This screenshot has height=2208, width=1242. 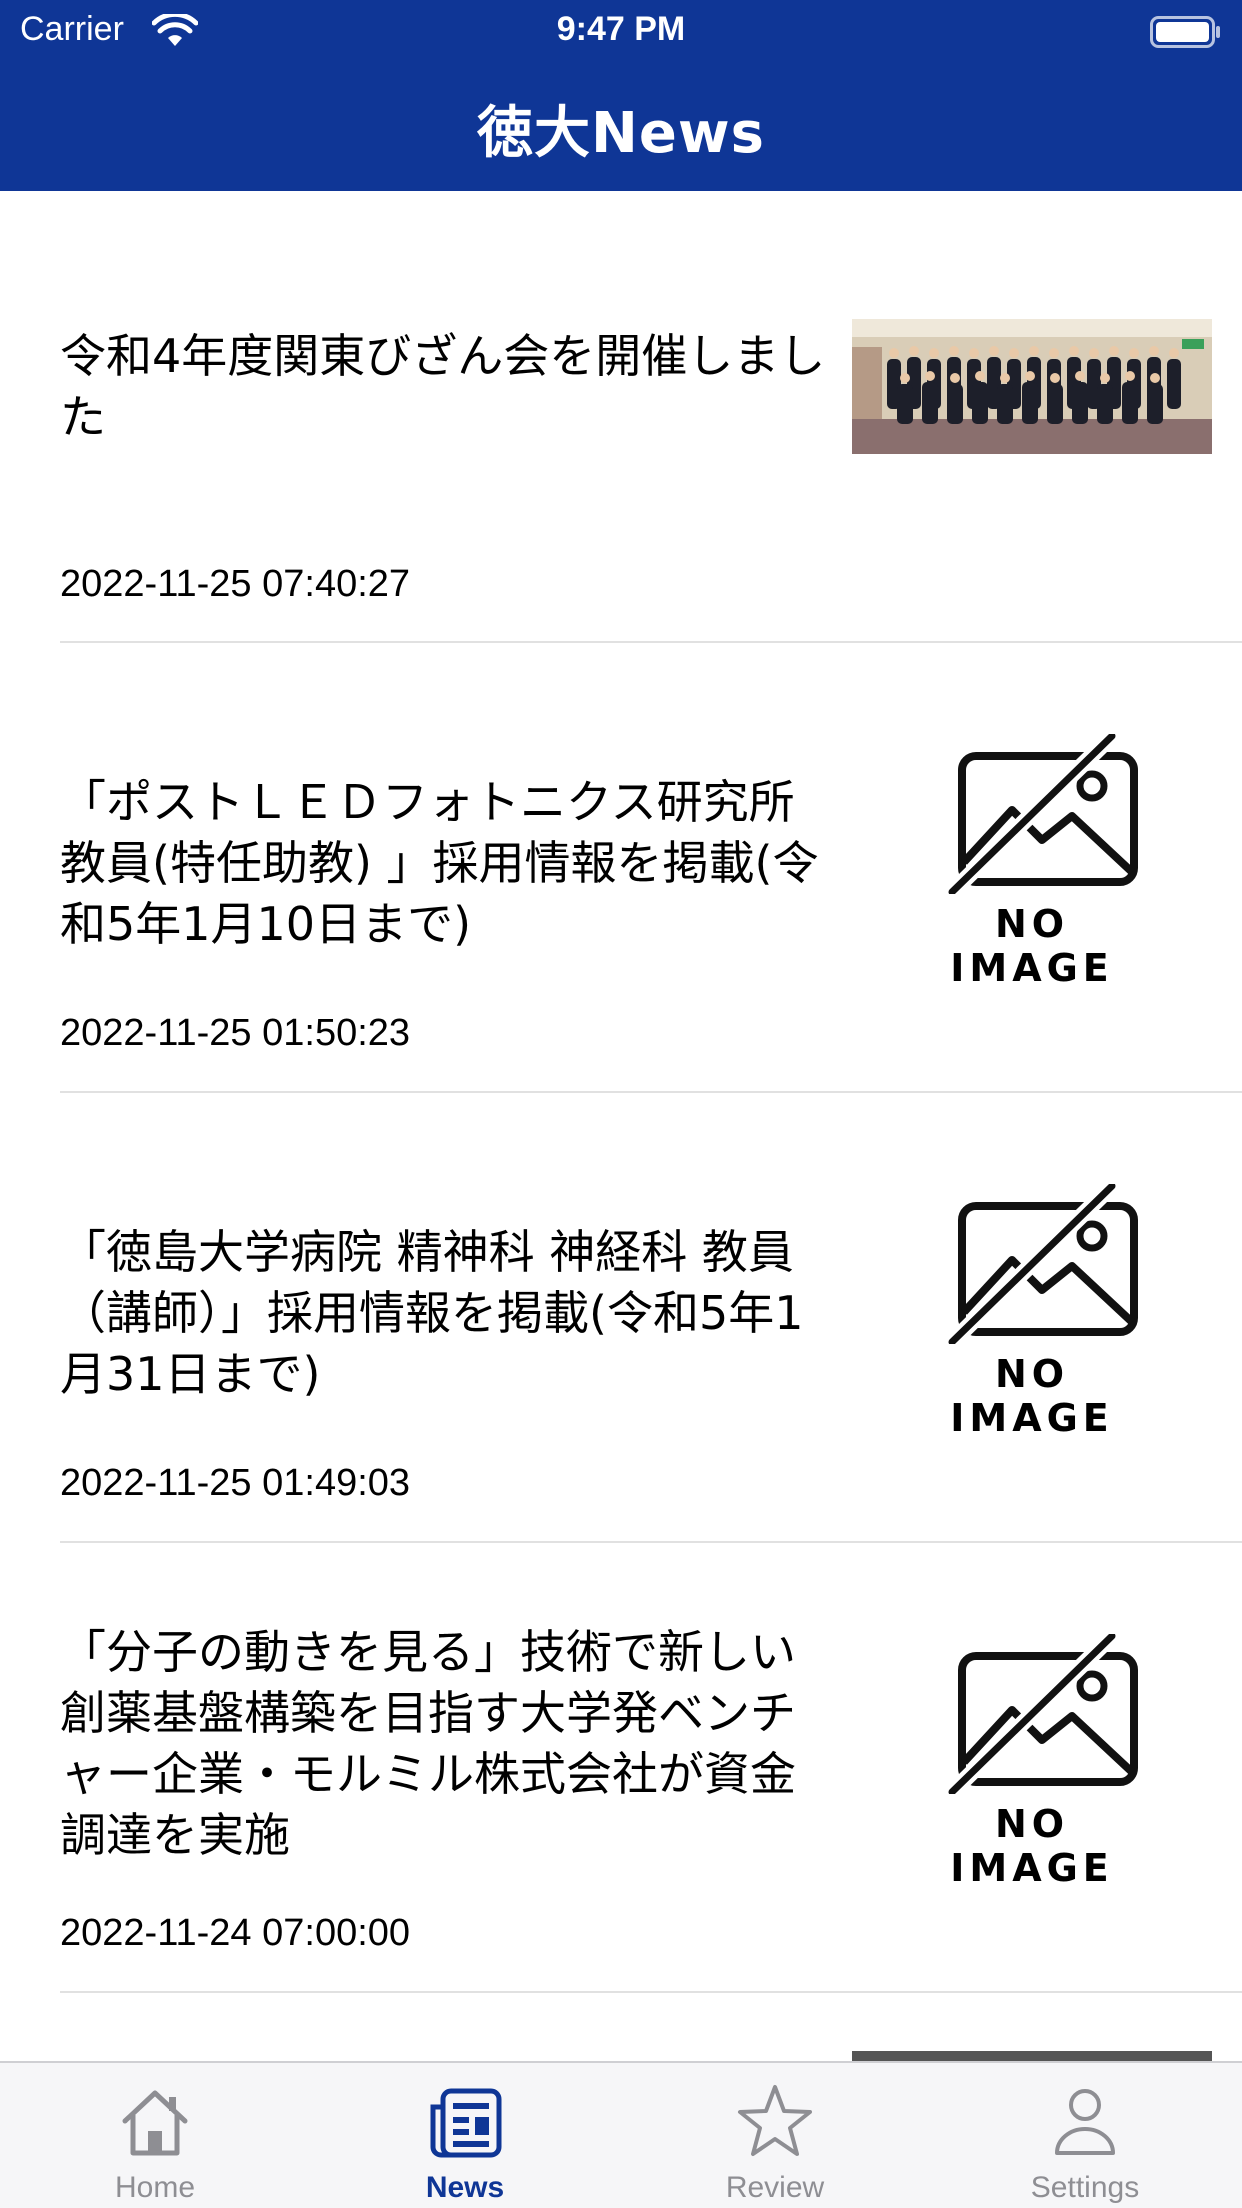 I want to click on status-time: 9:47 PM, so click(x=621, y=29).